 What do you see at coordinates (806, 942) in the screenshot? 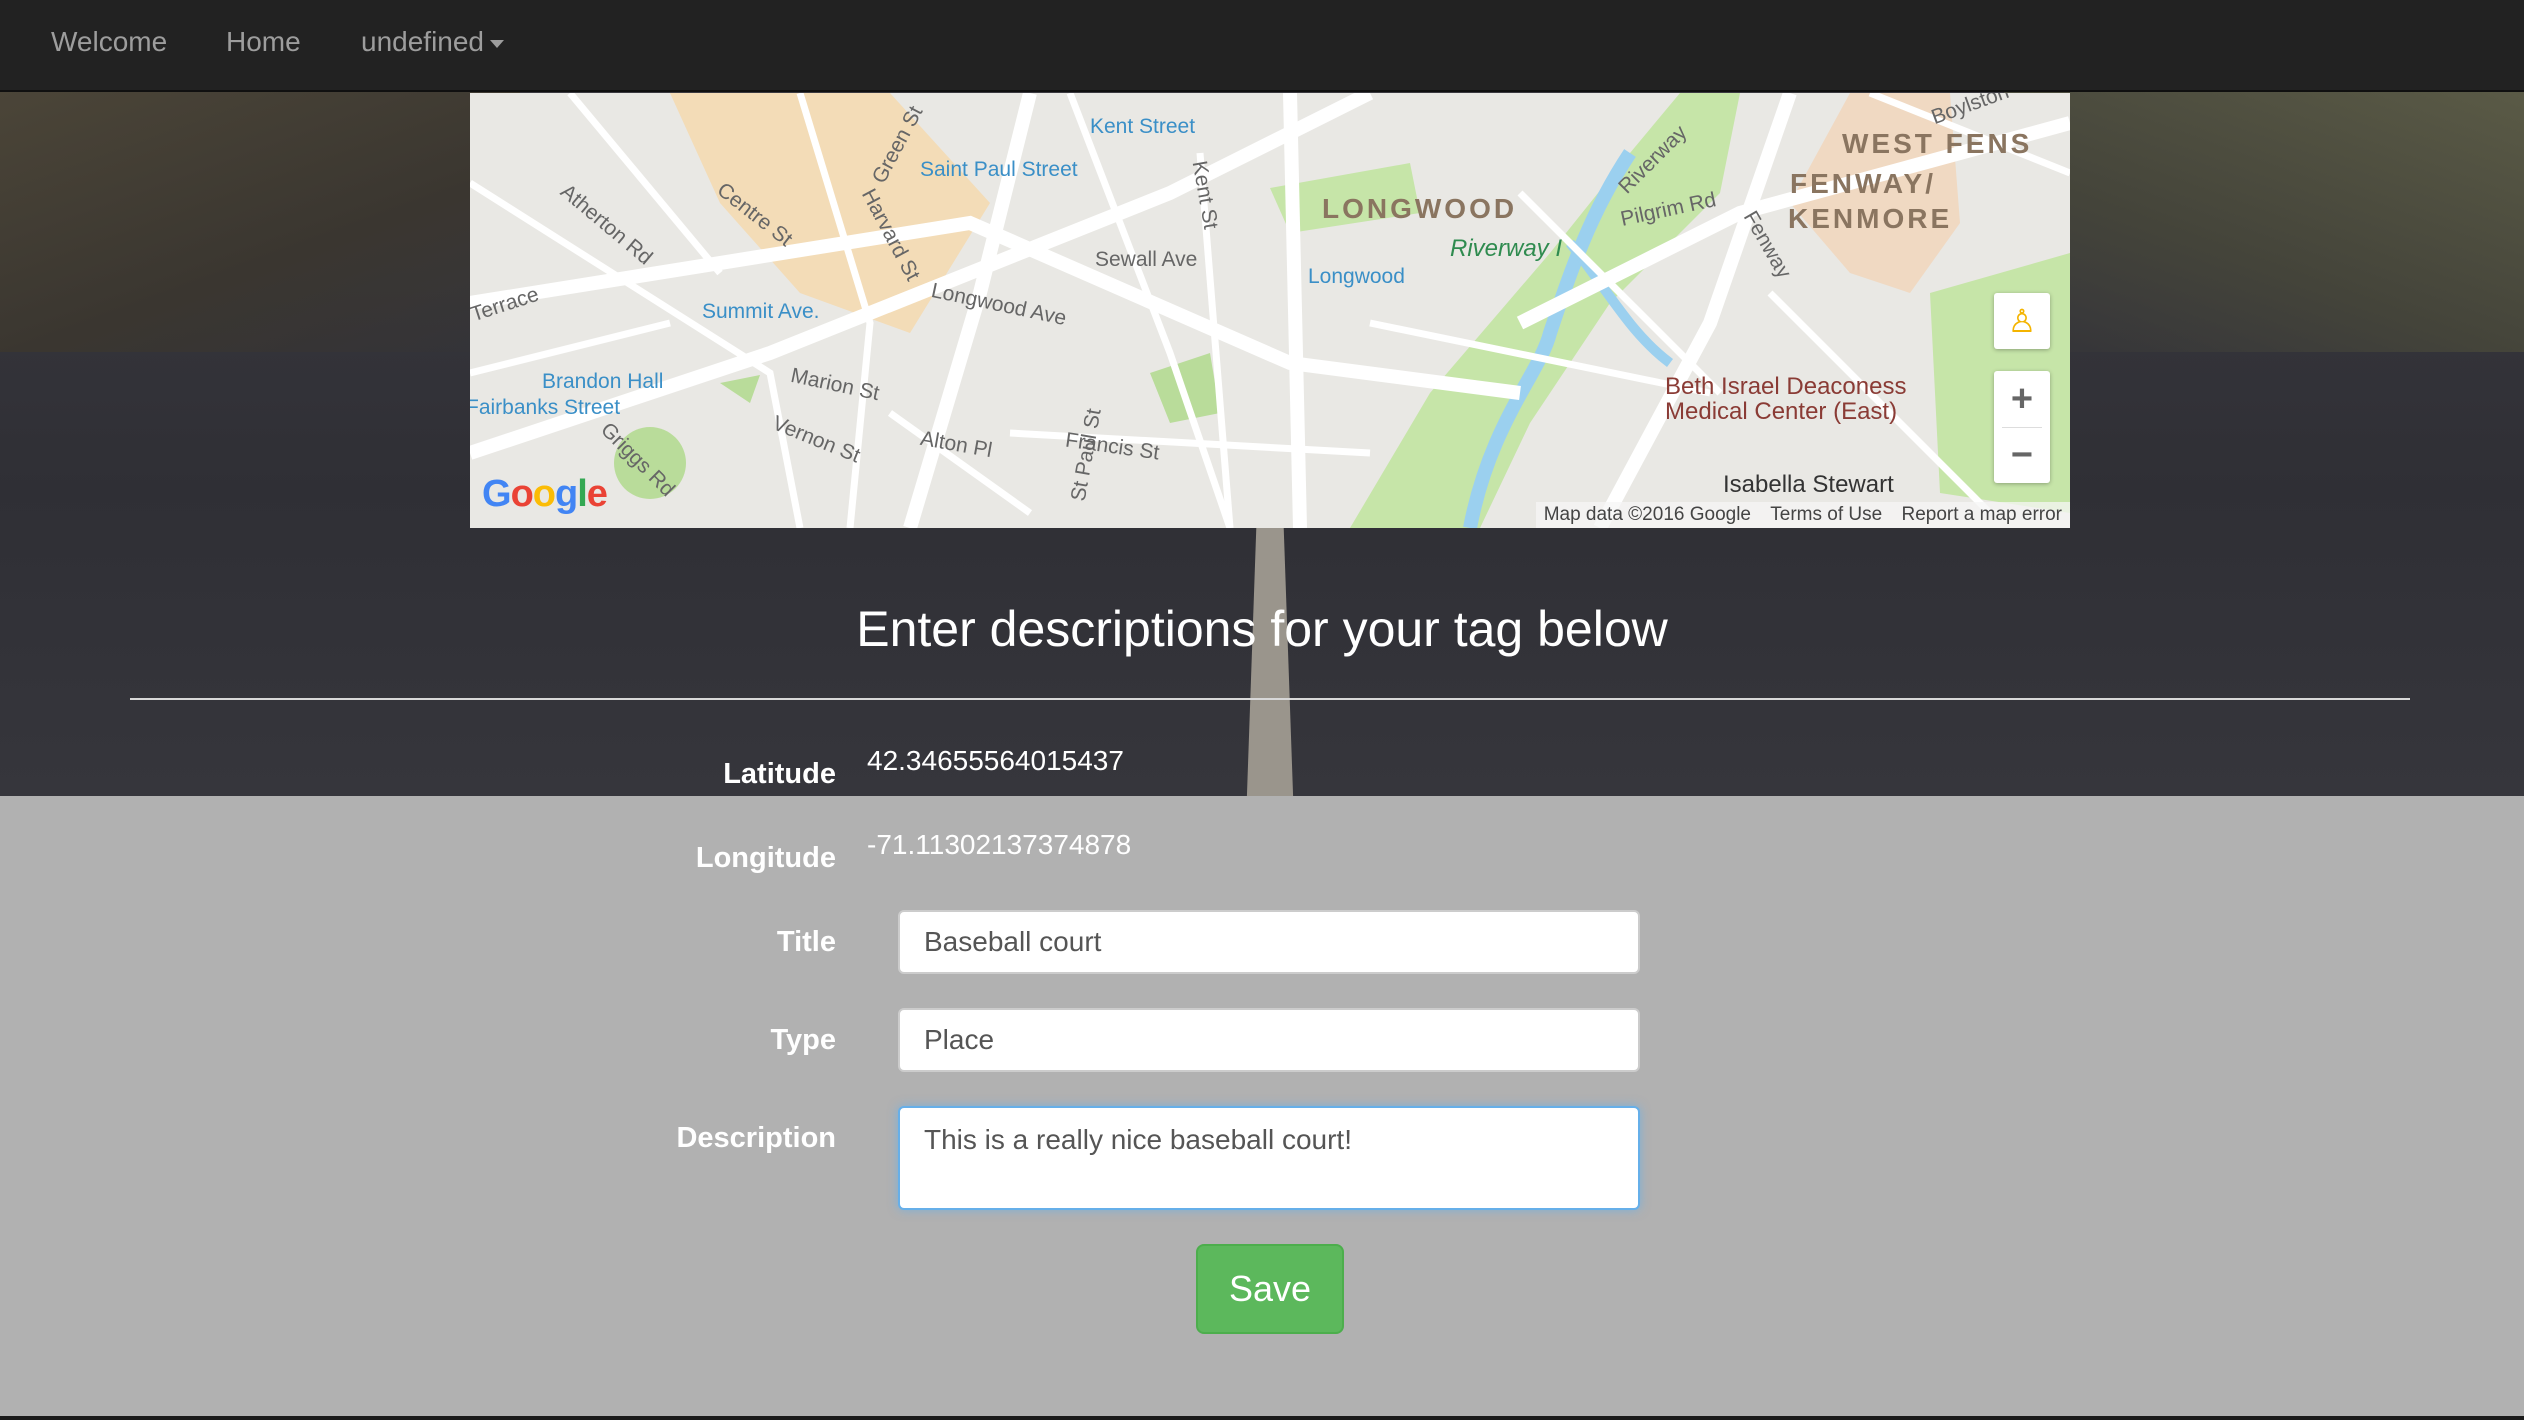
I see `title-label: Title` at bounding box center [806, 942].